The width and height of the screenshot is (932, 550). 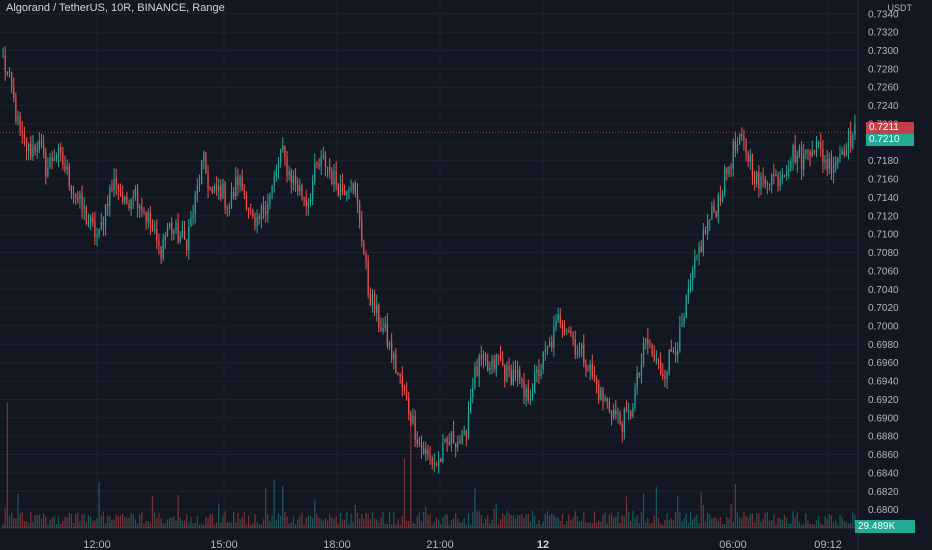 What do you see at coordinates (885, 526) in the screenshot?
I see `volume-tag: 29.489K` at bounding box center [885, 526].